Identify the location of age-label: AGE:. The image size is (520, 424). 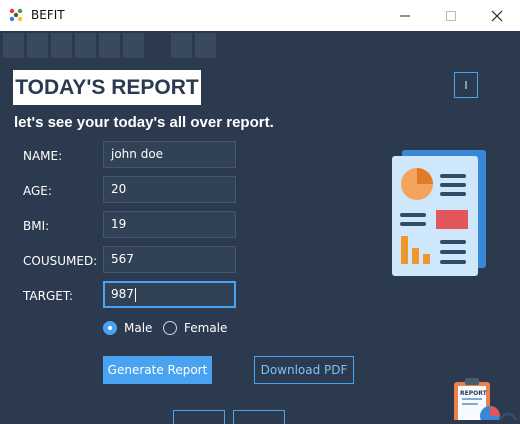
(37, 191).